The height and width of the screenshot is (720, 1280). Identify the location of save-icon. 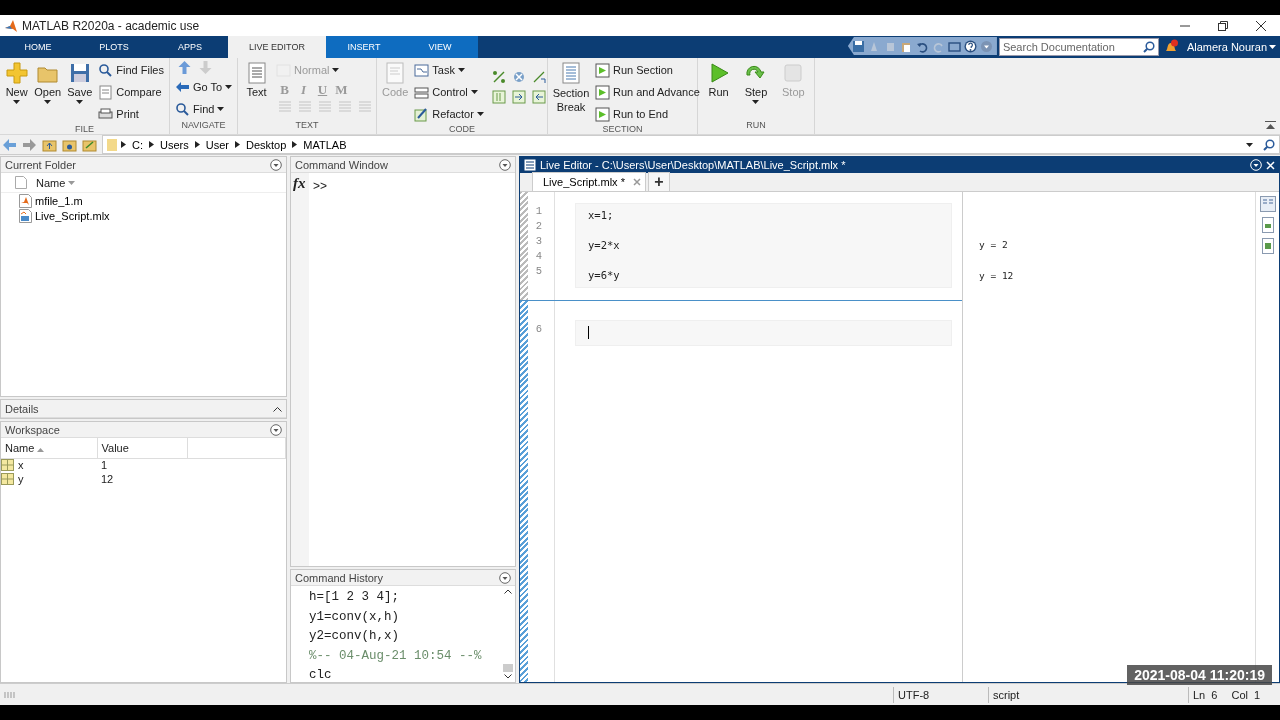
(858, 46).